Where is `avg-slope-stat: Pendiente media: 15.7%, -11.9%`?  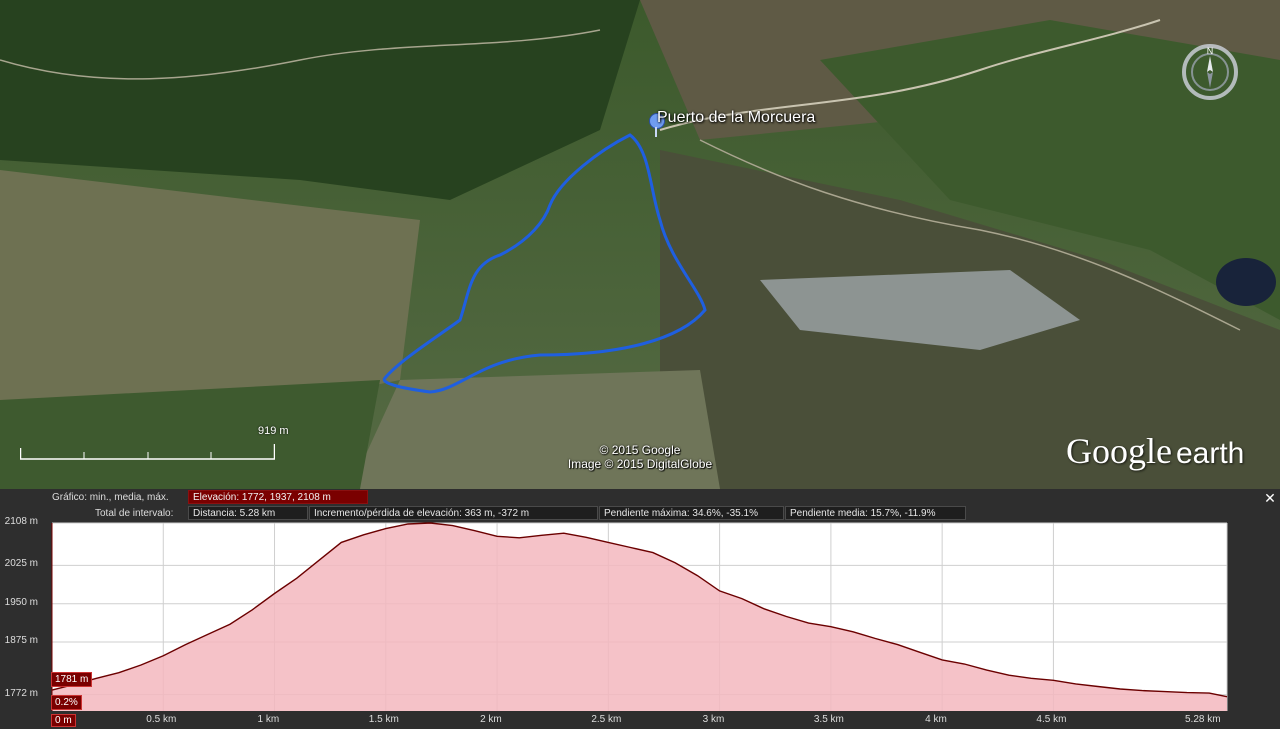
avg-slope-stat: Pendiente media: 15.7%, -11.9% is located at coordinates (875, 513).